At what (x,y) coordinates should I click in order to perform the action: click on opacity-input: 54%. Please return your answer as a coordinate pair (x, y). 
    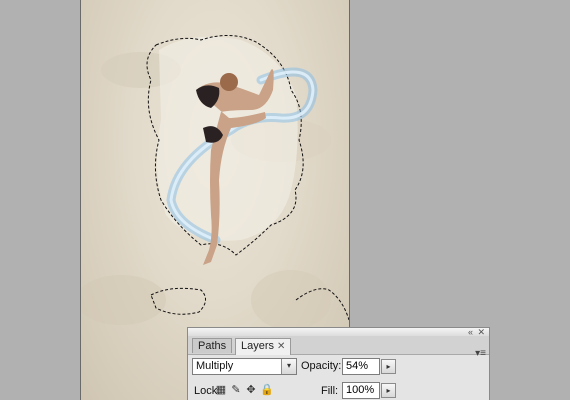
    Looking at the image, I should click on (361, 366).